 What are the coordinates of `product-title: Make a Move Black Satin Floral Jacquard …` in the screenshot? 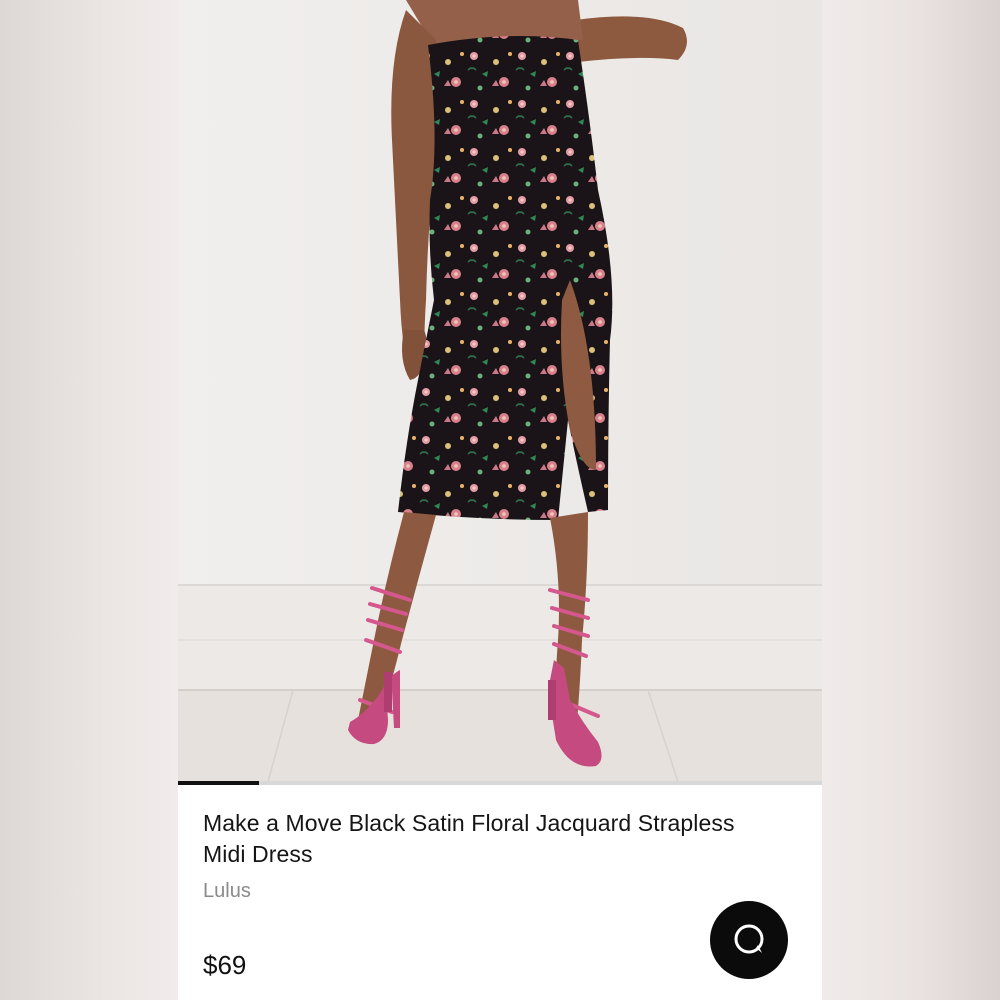 It's located at (483, 839).